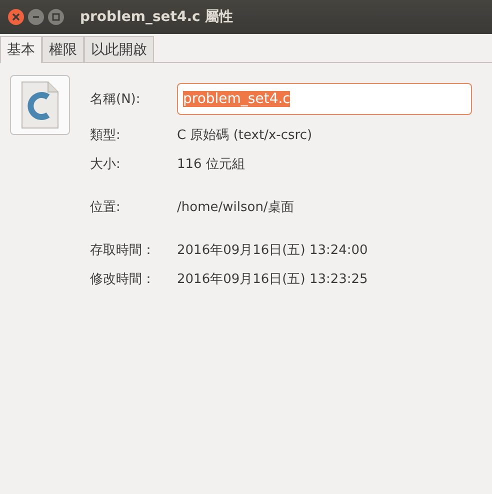 The image size is (492, 494). I want to click on maximize-button, so click(56, 17).